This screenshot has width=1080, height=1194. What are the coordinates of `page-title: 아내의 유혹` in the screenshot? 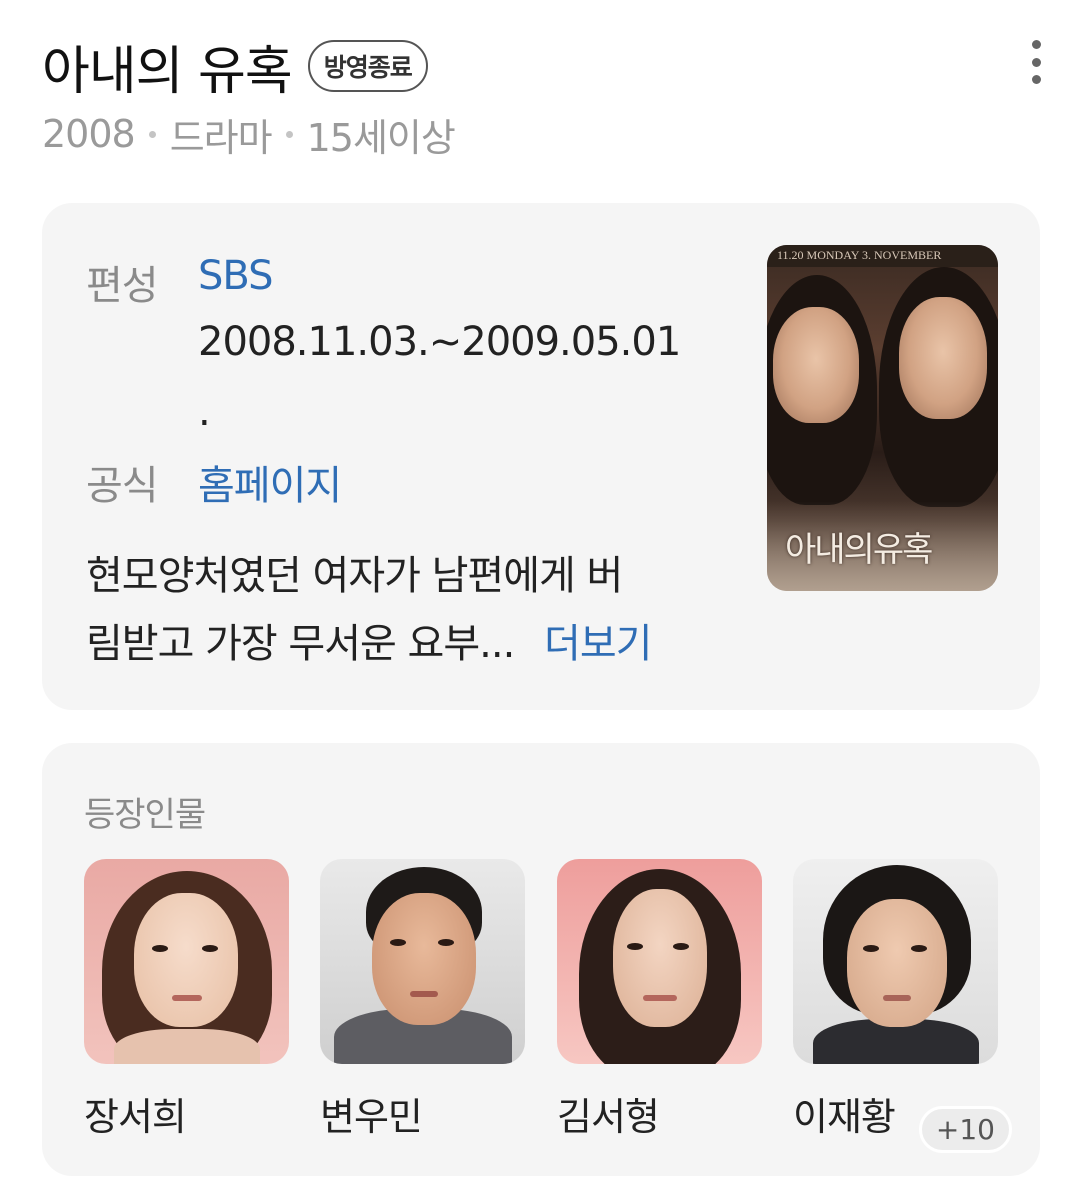 It's located at (167, 71).